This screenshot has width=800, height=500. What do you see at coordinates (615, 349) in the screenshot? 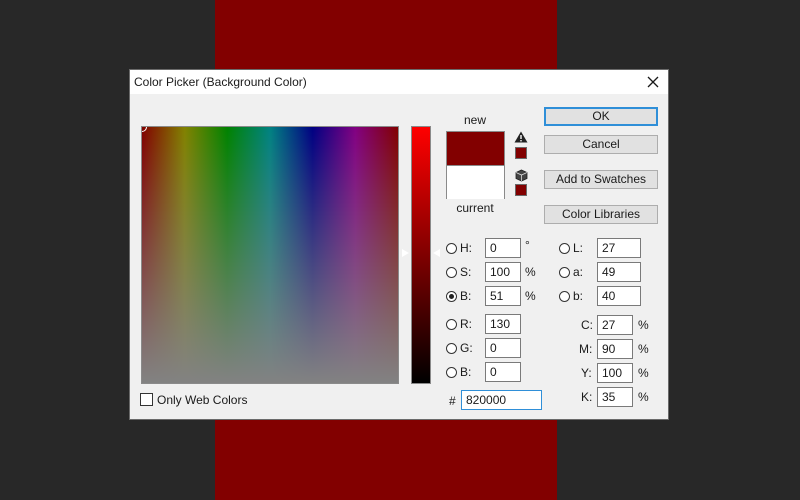
I see `magenta-input: 90` at bounding box center [615, 349].